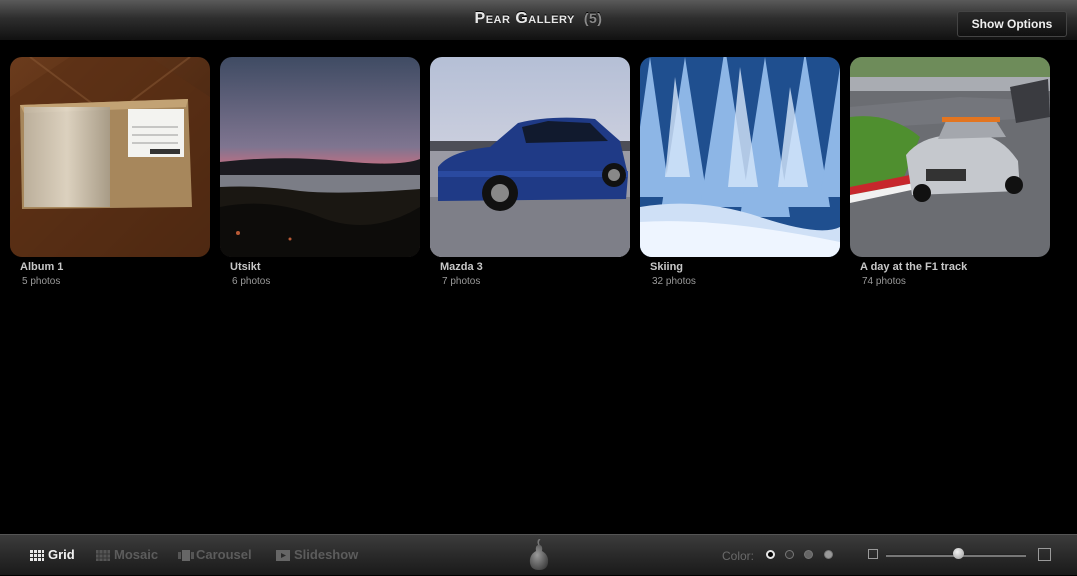 The image size is (1077, 576). What do you see at coordinates (789, 554) in the screenshot?
I see `color-swatch-dark-gray` at bounding box center [789, 554].